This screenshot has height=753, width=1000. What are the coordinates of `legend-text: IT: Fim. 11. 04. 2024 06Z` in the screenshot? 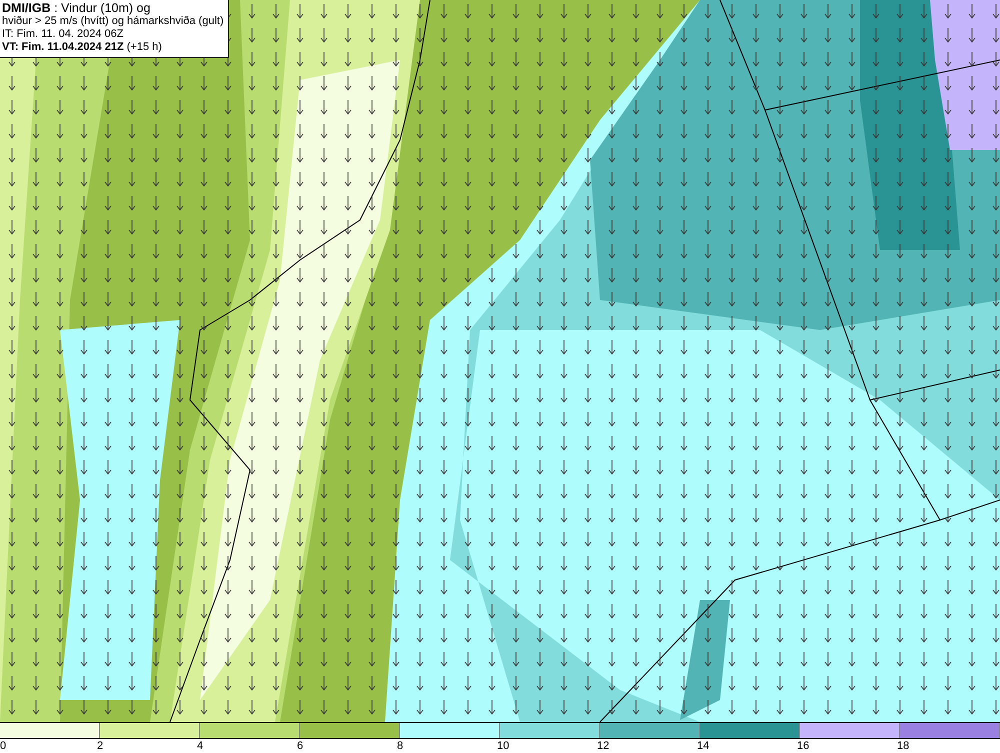 It's located at (63, 34).